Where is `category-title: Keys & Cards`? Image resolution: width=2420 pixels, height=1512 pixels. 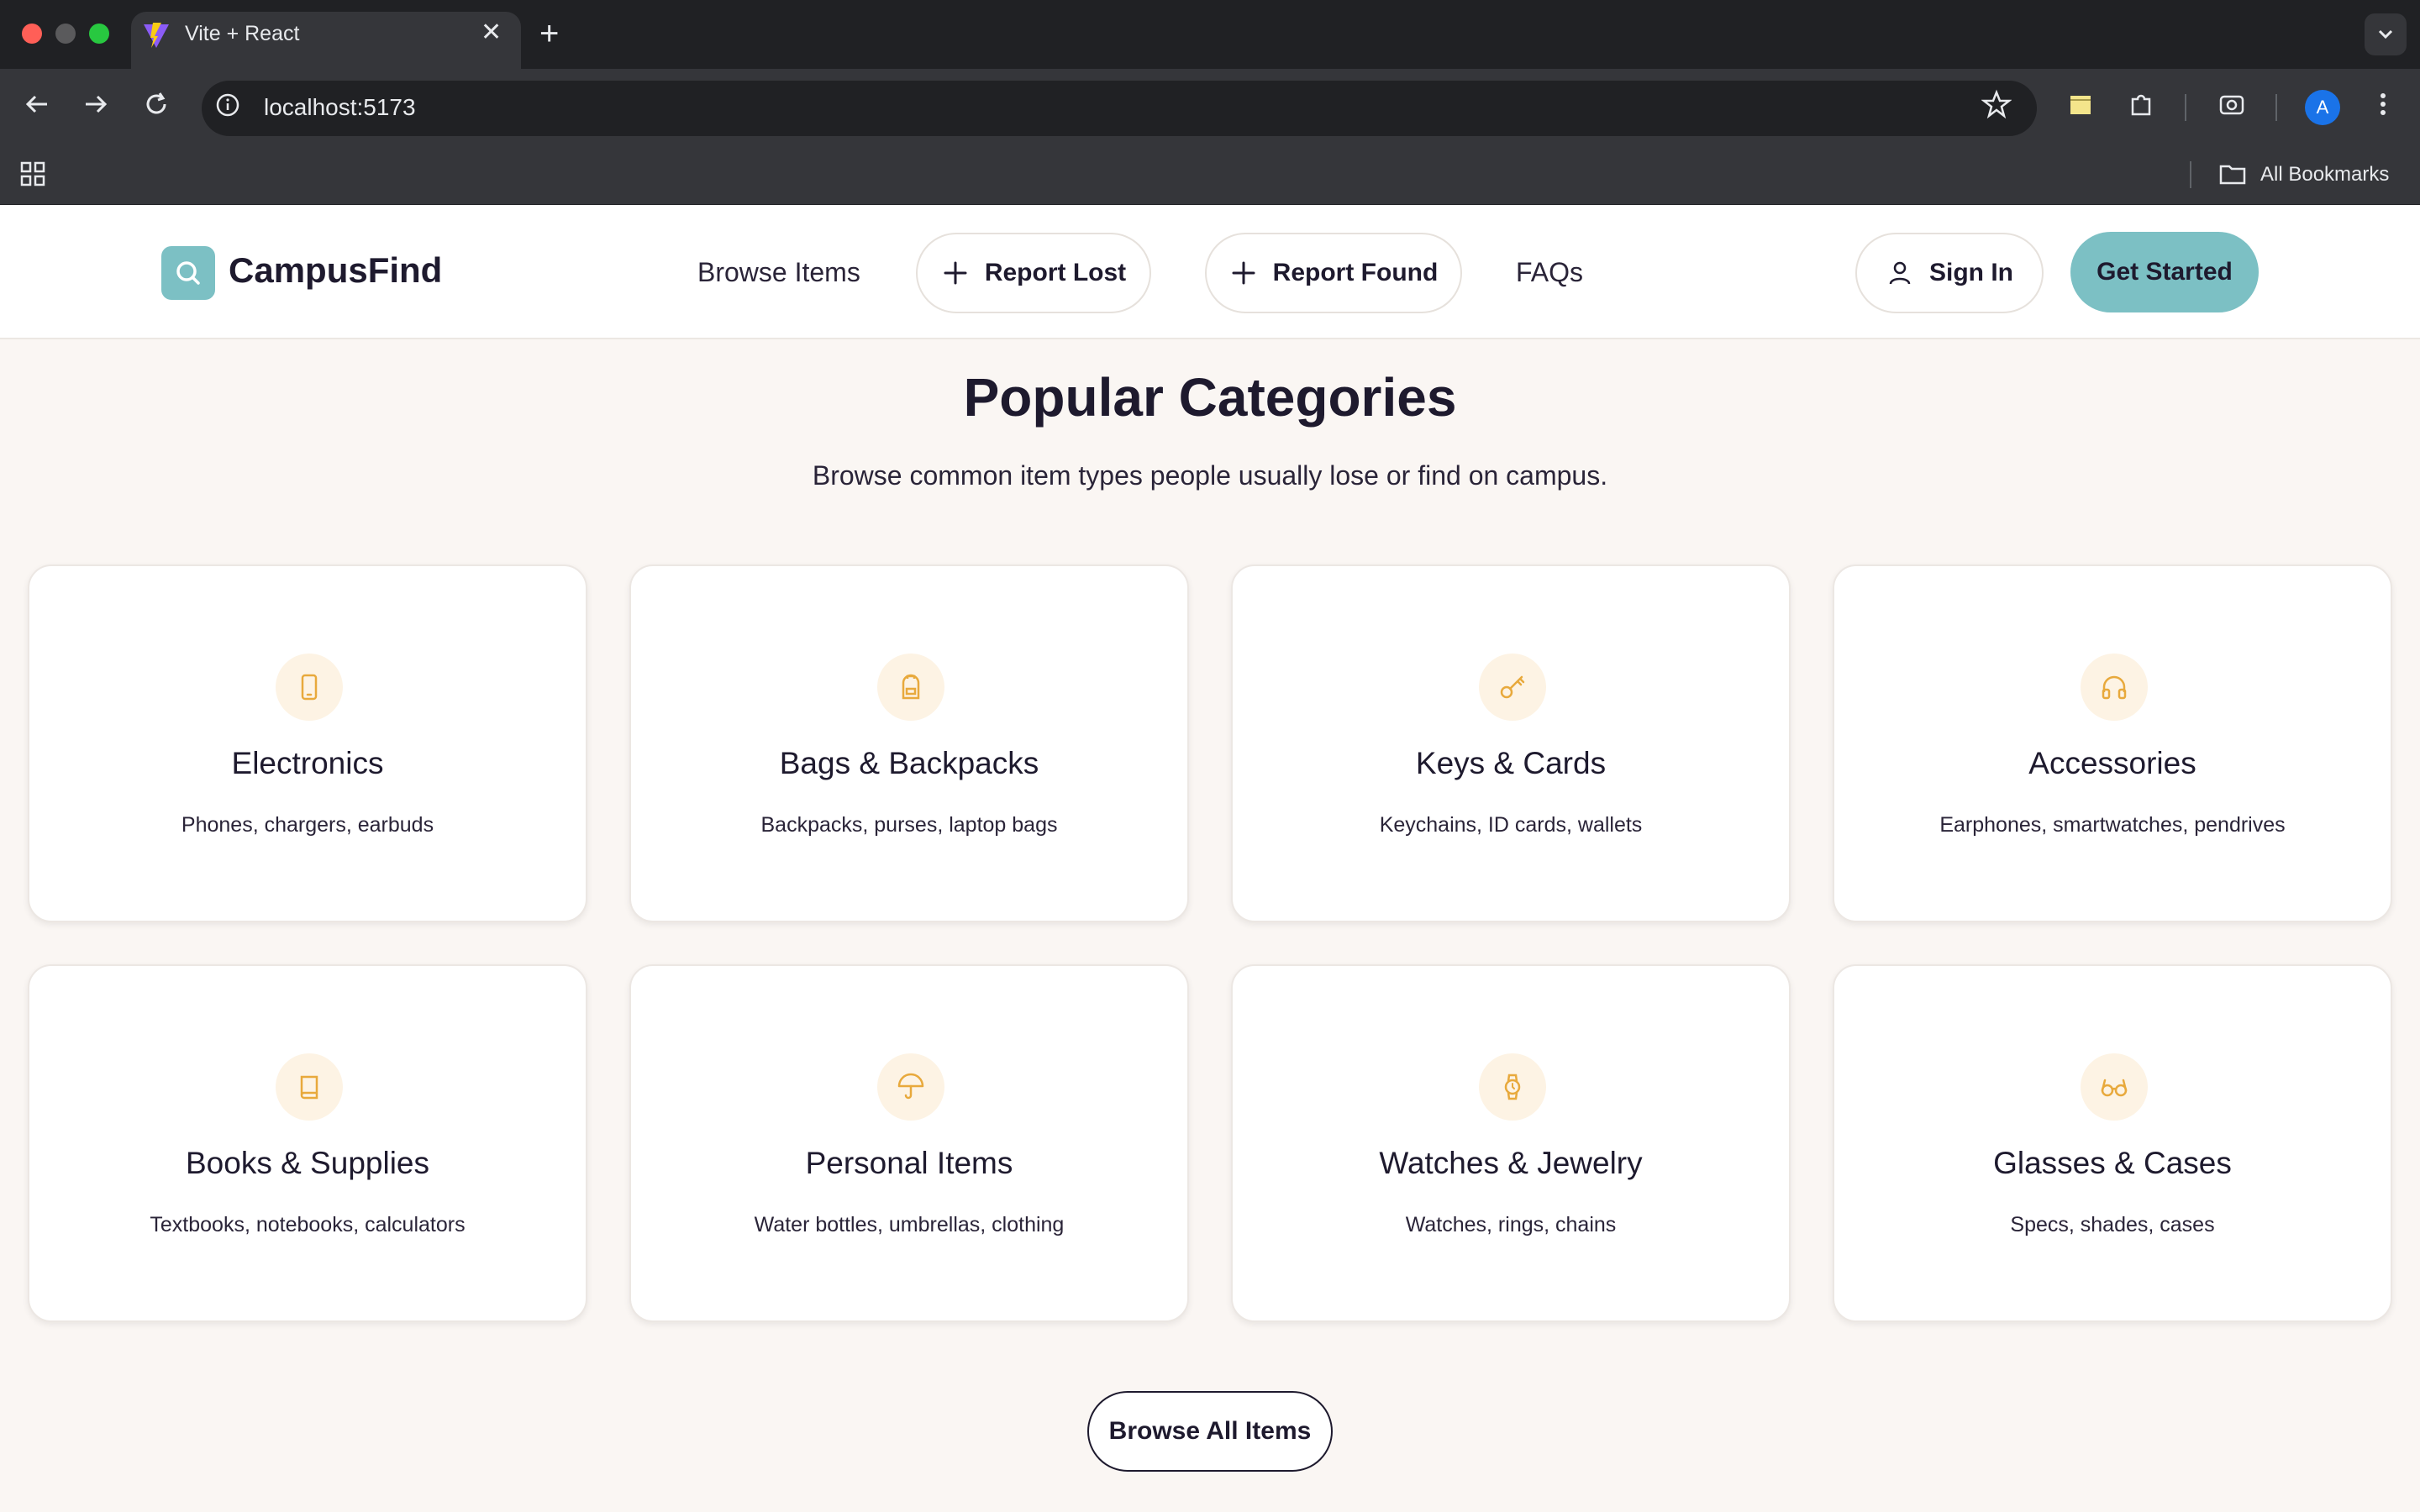
category-title: Keys & Cards is located at coordinates (1511, 763).